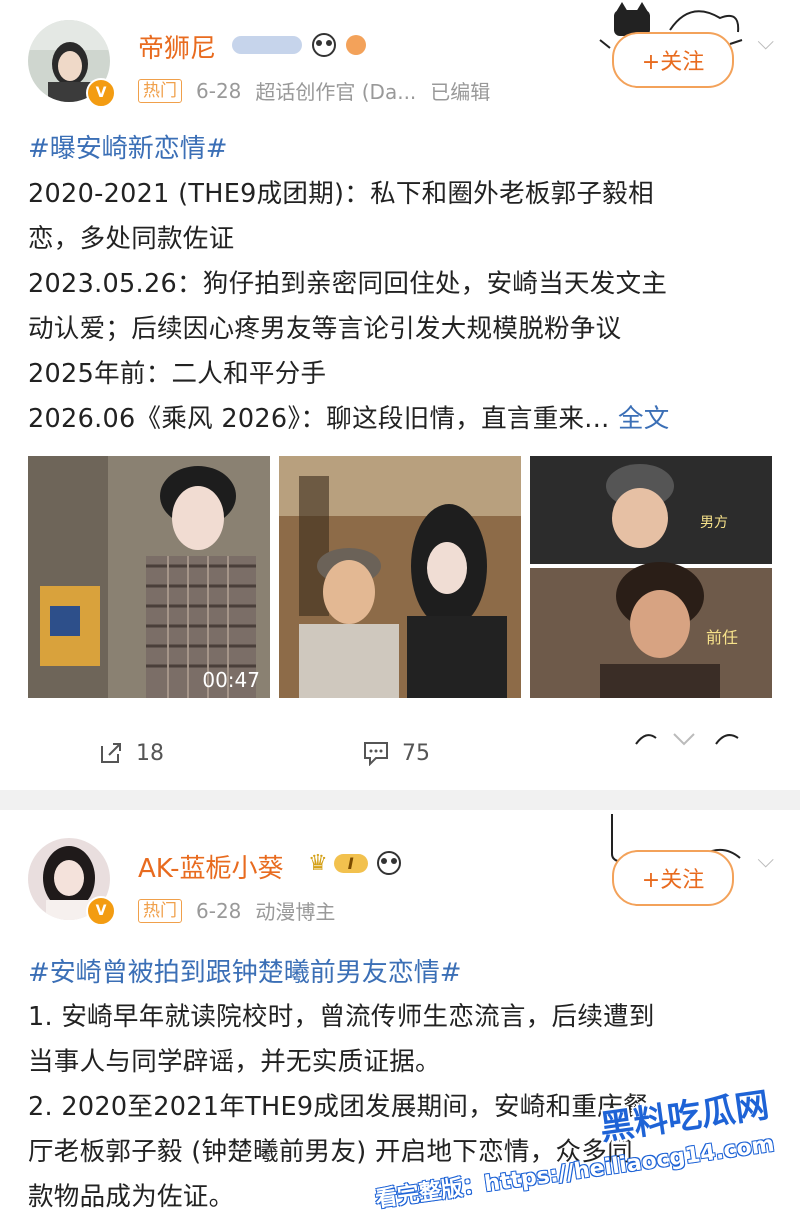 This screenshot has height=1214, width=800. I want to click on post-text-line: 2026.06《乘风 2026》：聊这段旧情，直言重来... 全文, so click(349, 416).